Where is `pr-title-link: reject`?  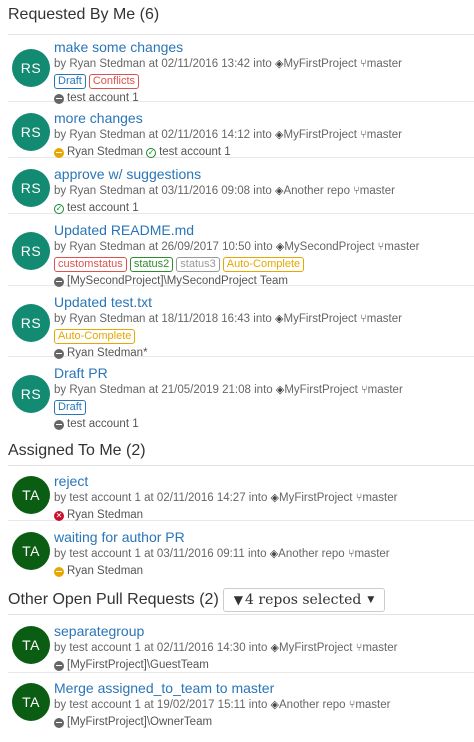 pr-title-link: reject is located at coordinates (264, 481).